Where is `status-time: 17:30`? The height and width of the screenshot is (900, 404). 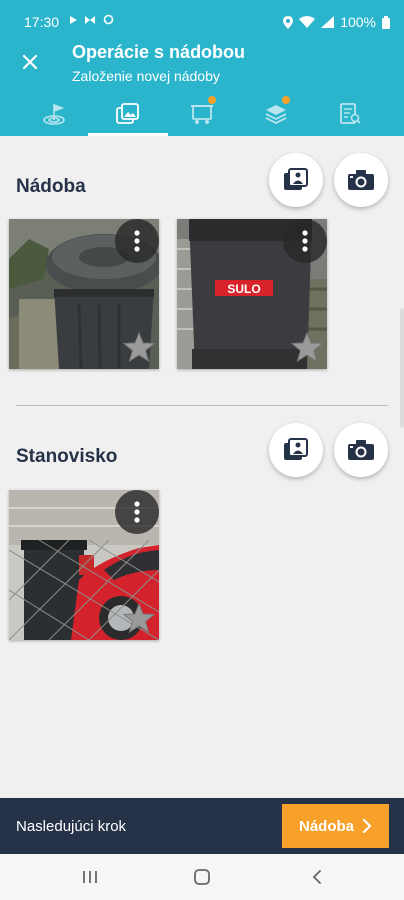
status-time: 17:30 is located at coordinates (42, 22).